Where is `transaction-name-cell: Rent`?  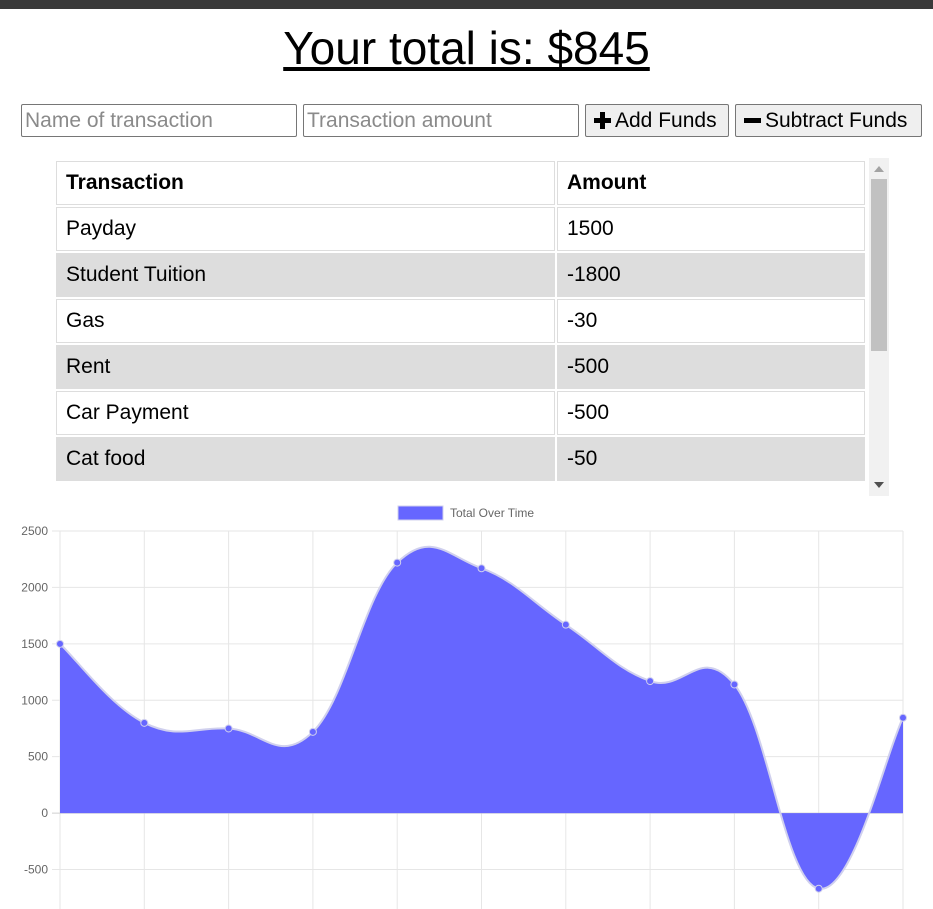 transaction-name-cell: Rent is located at coordinates (305, 367).